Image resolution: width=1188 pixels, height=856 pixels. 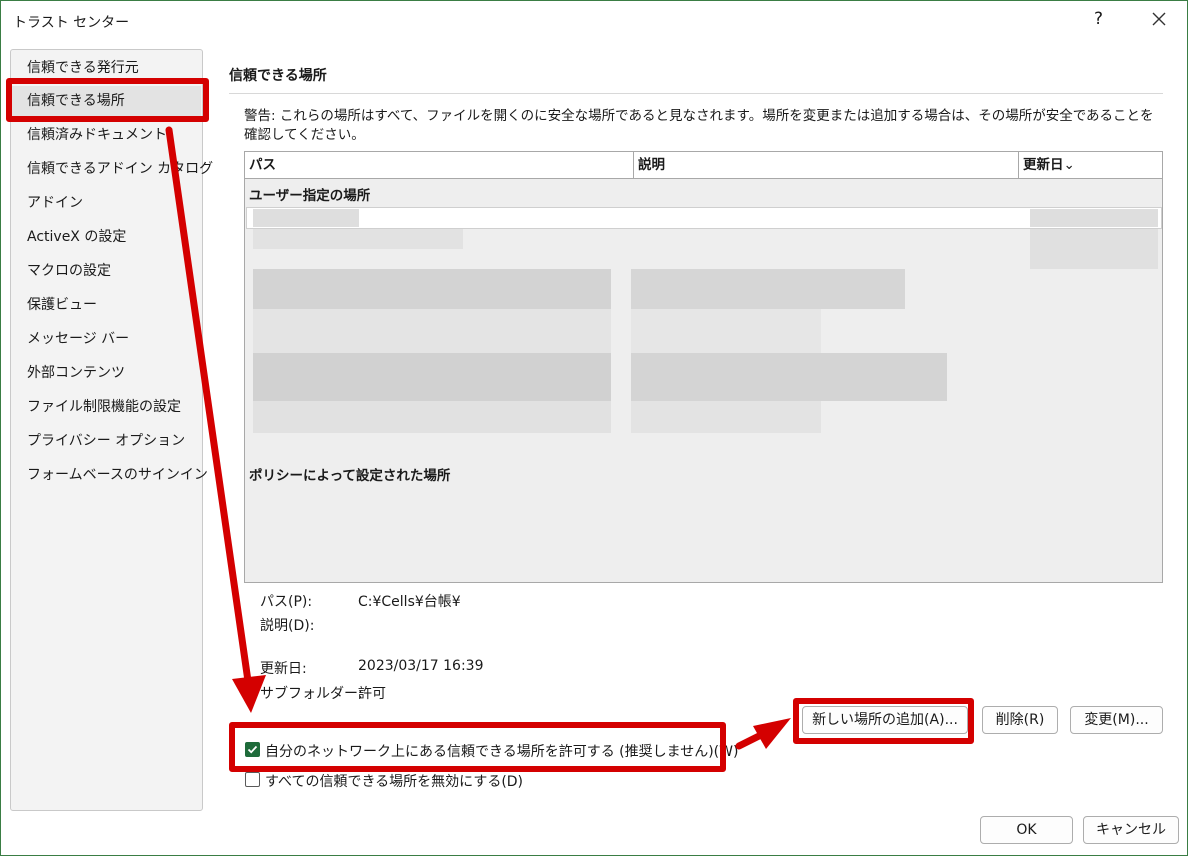 I want to click on title-bar: トラスト センター ?, so click(x=594, y=21).